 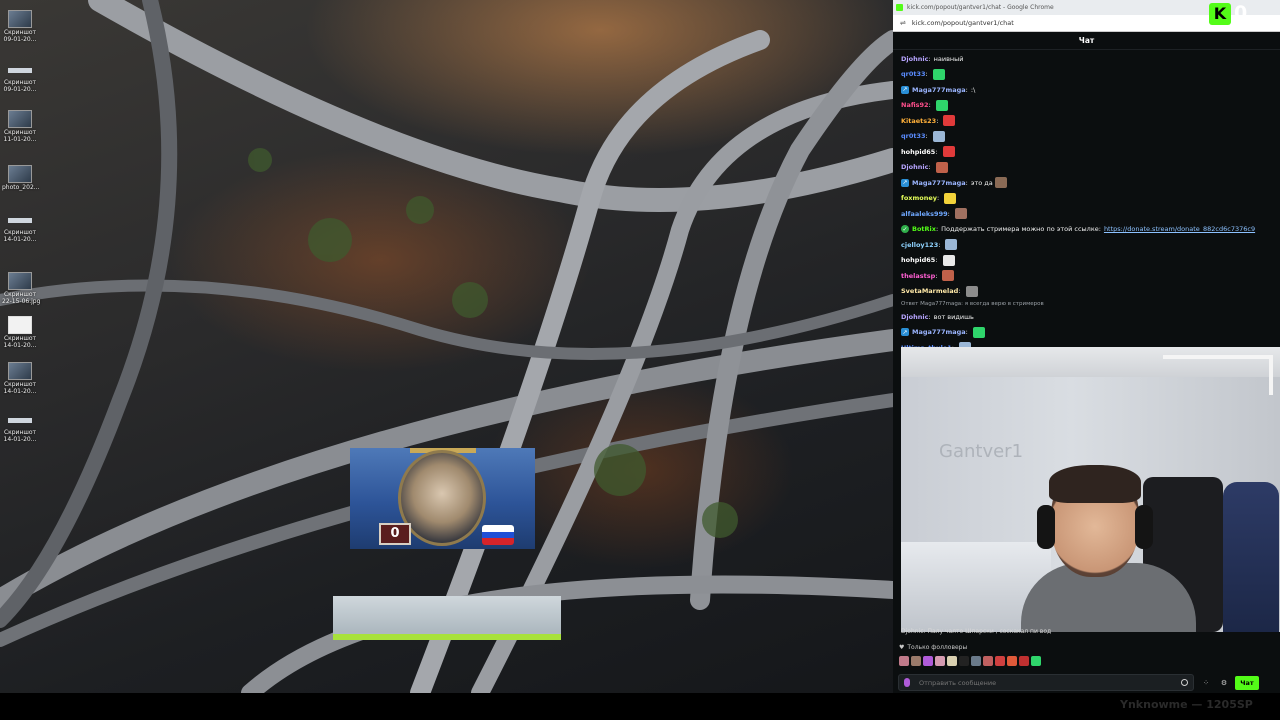 What do you see at coordinates (1090, 317) in the screenshot?
I see `chat-message: Djohnic: вот видишь` at bounding box center [1090, 317].